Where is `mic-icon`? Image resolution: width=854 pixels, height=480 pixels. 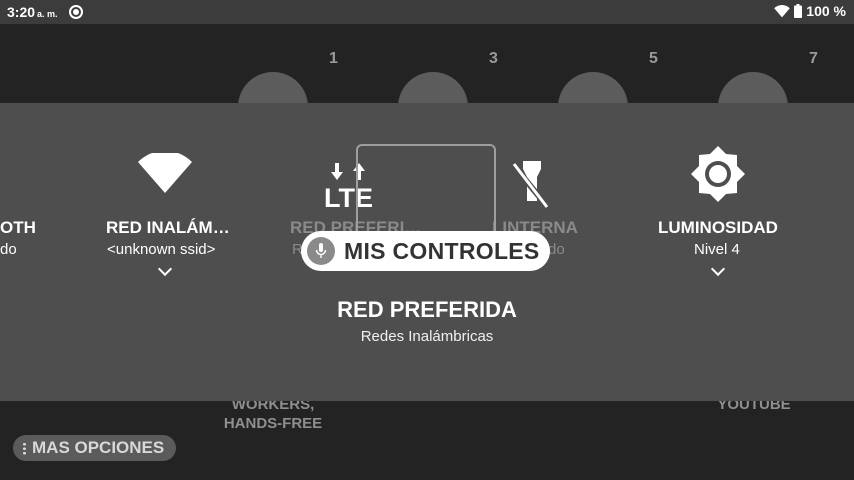
mic-icon is located at coordinates (321, 251).